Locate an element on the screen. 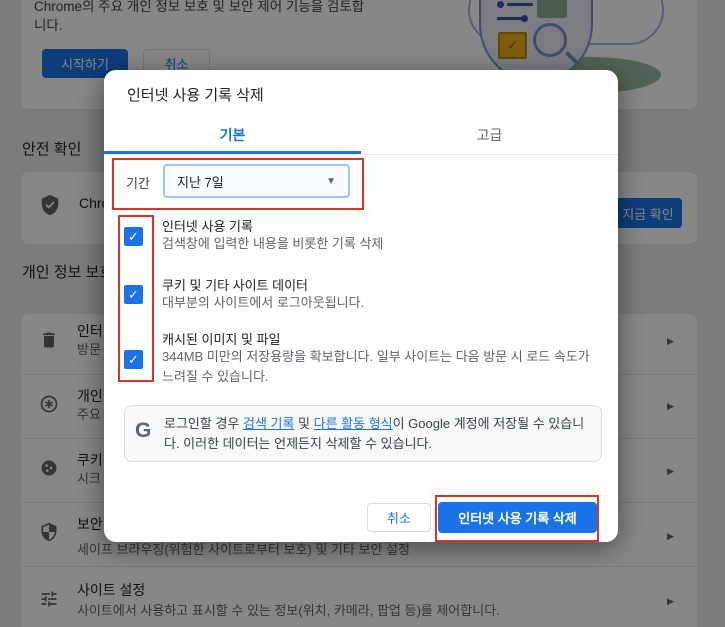 This screenshot has width=725, height=627. tab-basic: 기본 is located at coordinates (232, 136).